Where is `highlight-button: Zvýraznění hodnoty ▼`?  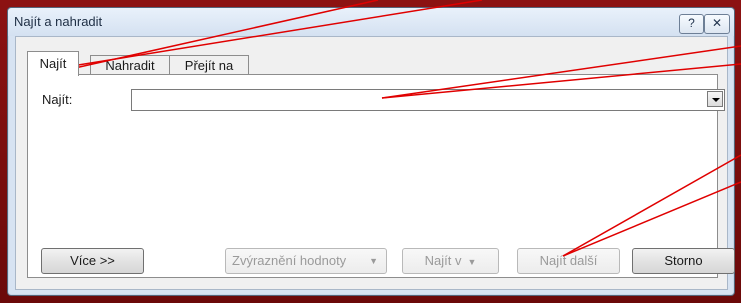 highlight-button: Zvýraznění hodnoty ▼ is located at coordinates (306, 261).